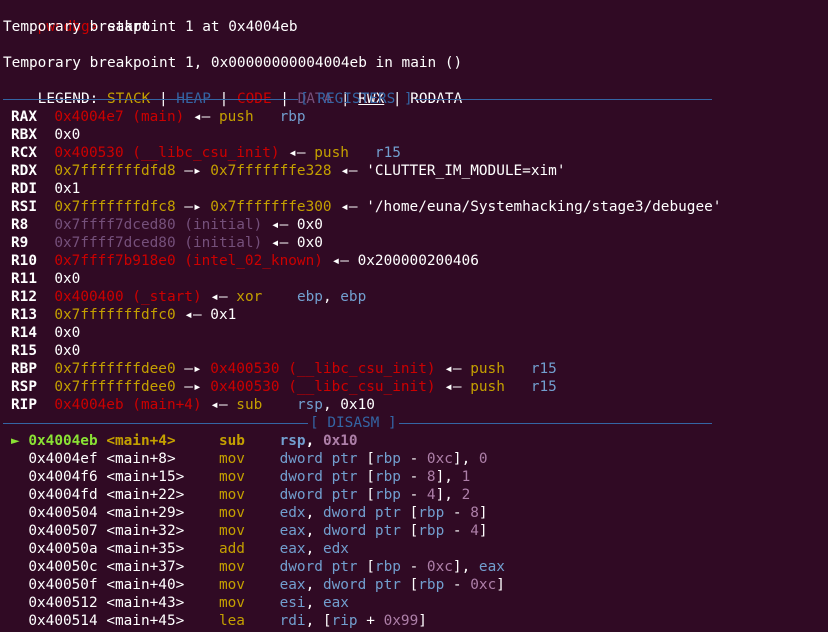 This screenshot has width=828, height=632. I want to click on register-name: R12, so click(33, 297).